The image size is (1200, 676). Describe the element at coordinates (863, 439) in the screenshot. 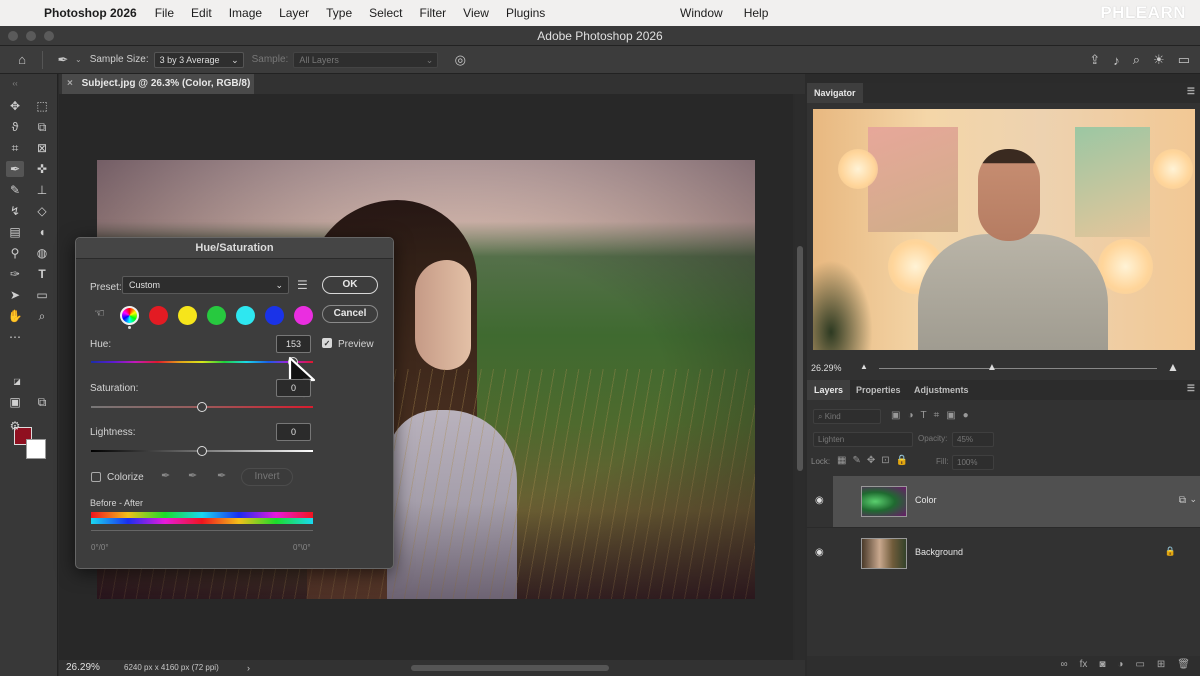

I see `blend-mode-select: Lighten` at that location.